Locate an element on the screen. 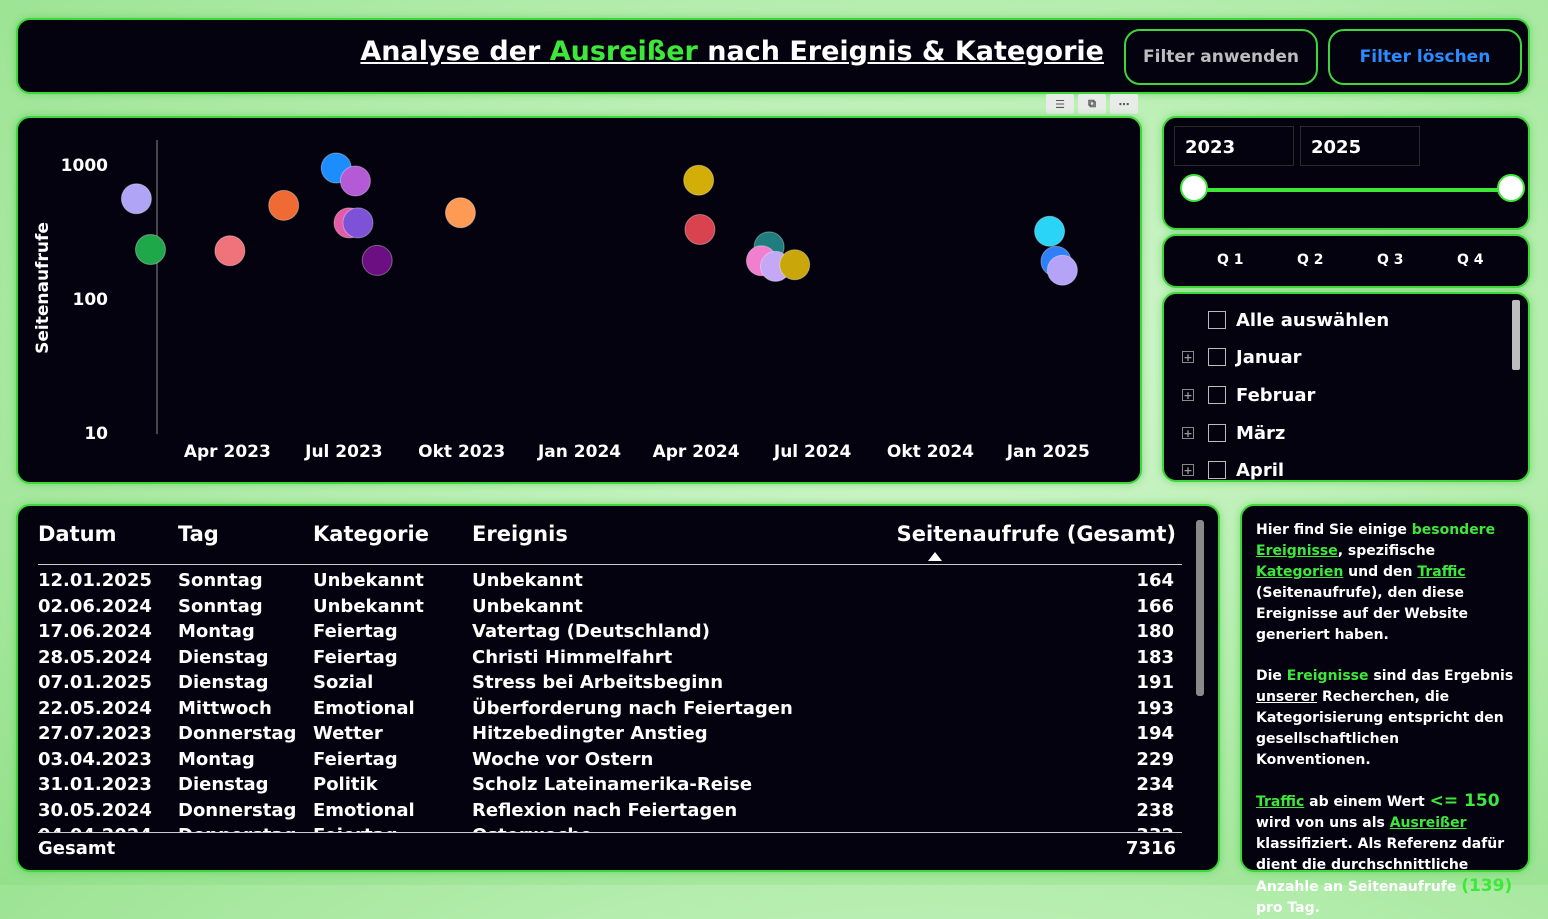 The width and height of the screenshot is (1548, 919). column-header-kategorie: Kategorie is located at coordinates (371, 534).